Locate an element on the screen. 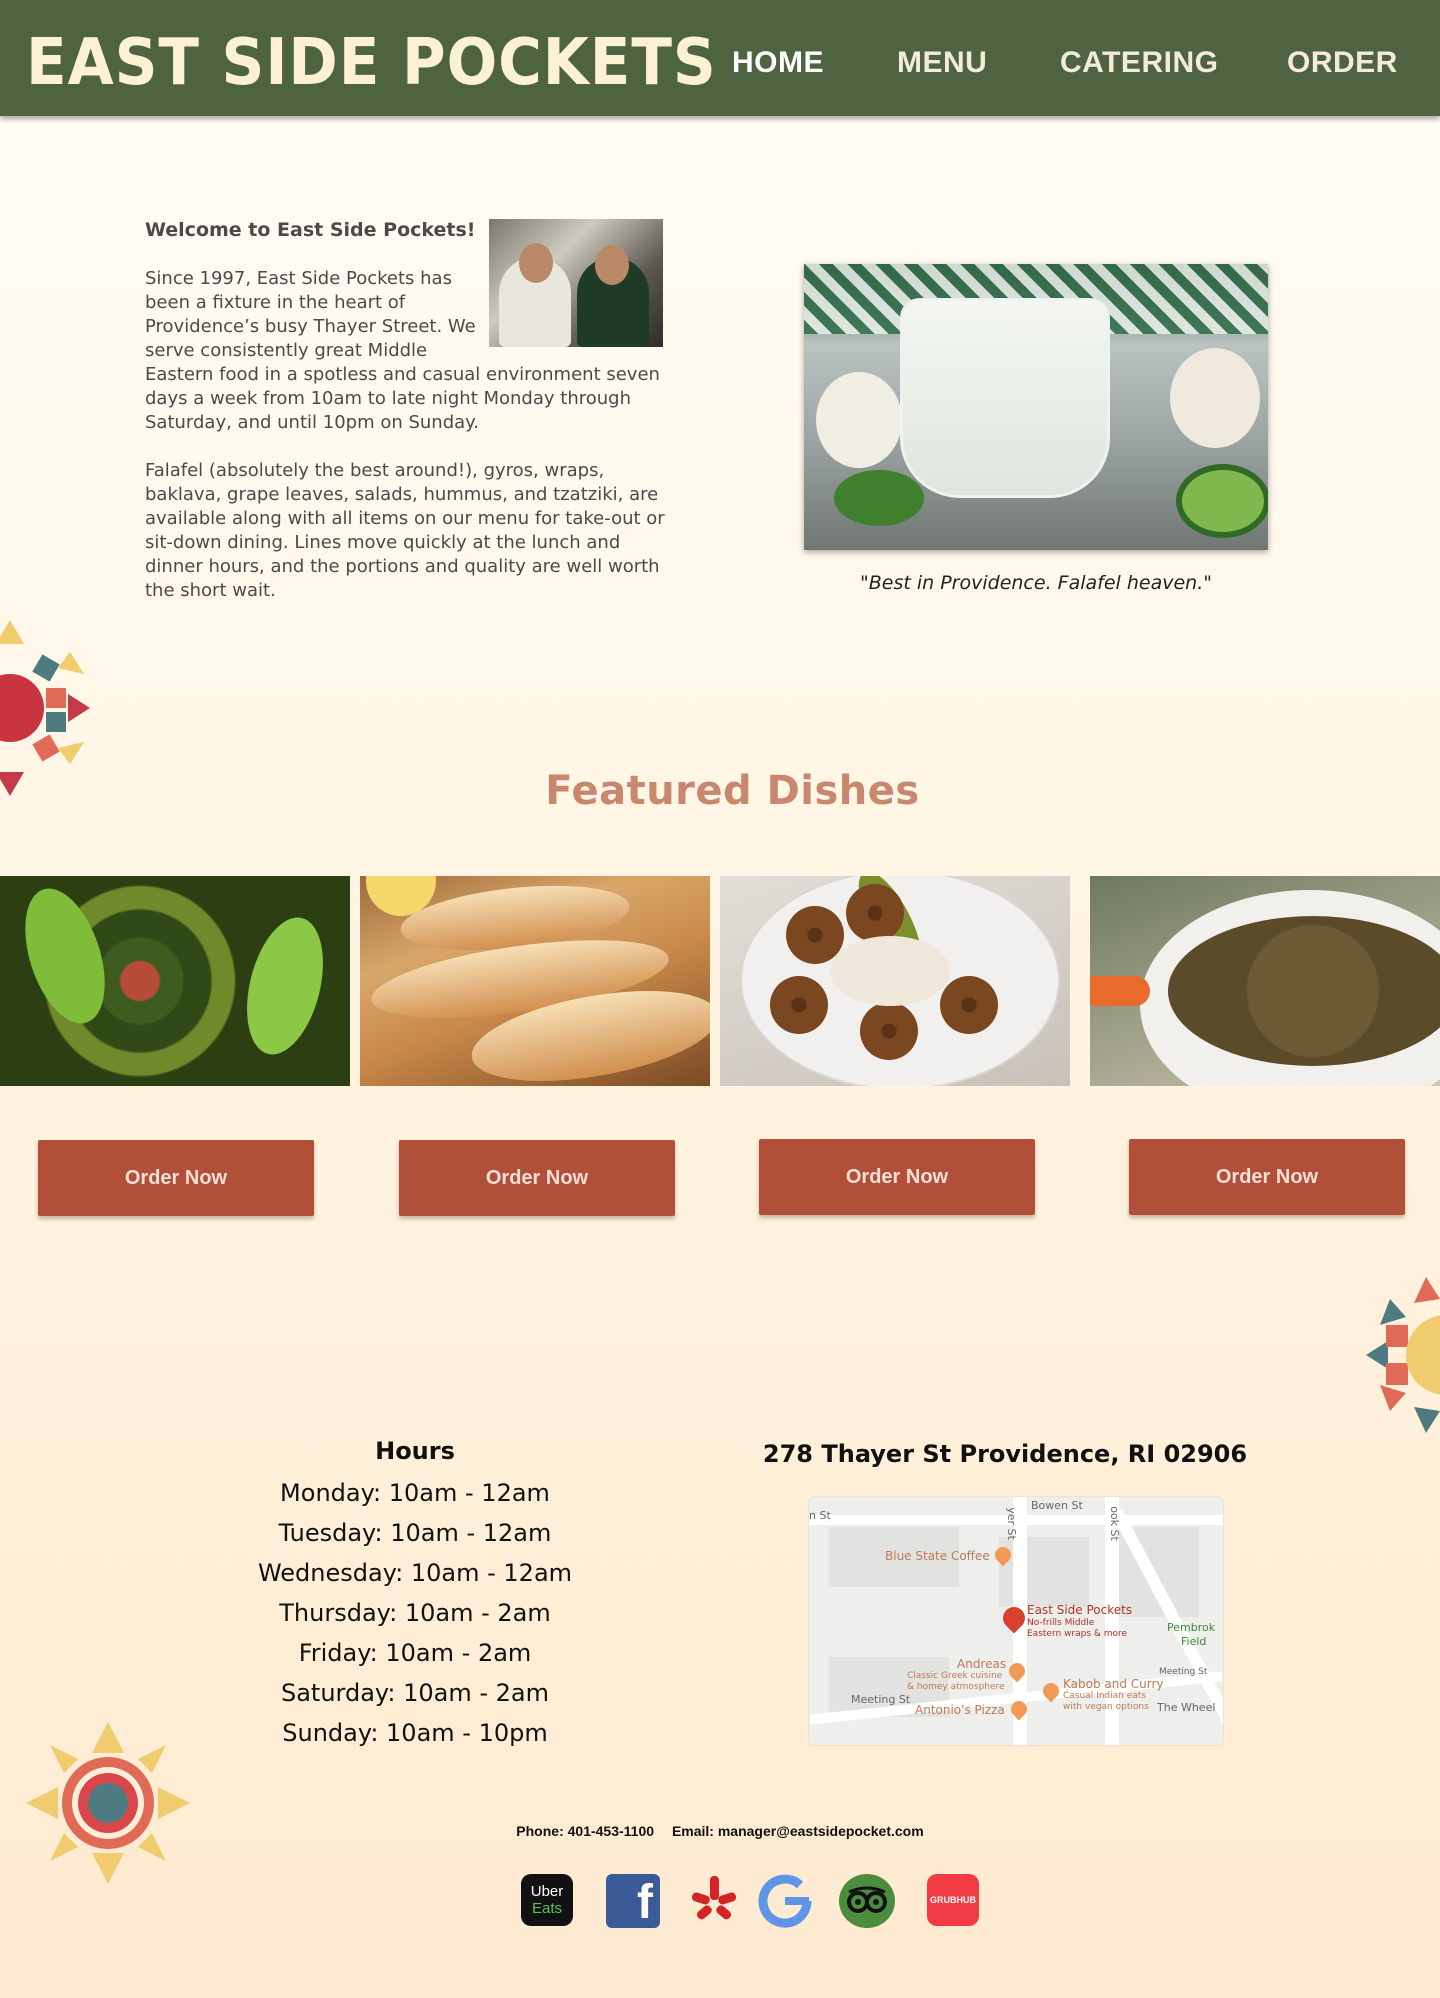 The width and height of the screenshot is (1440, 1998). tzatziki-photo is located at coordinates (1036, 407).